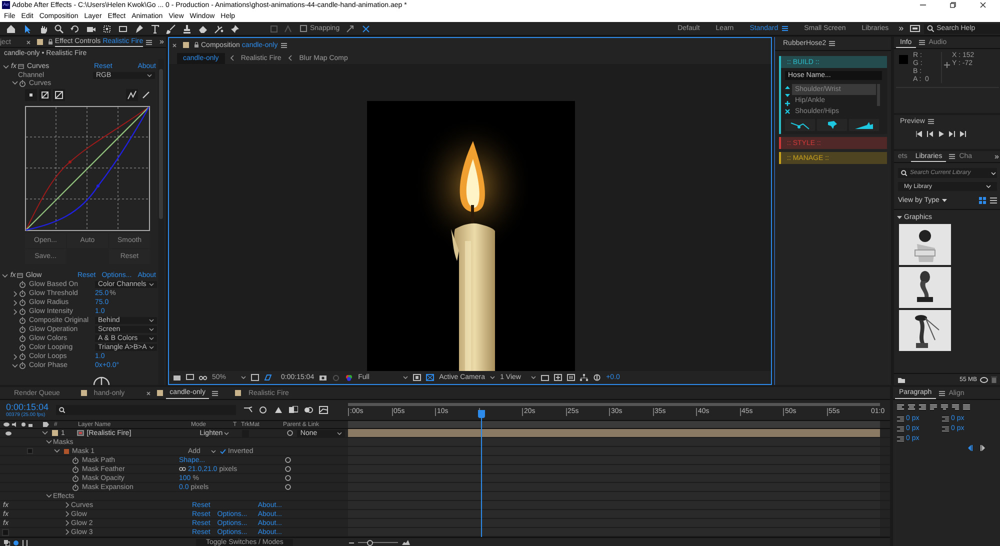  What do you see at coordinates (146, 410) in the screenshot?
I see `search-field` at bounding box center [146, 410].